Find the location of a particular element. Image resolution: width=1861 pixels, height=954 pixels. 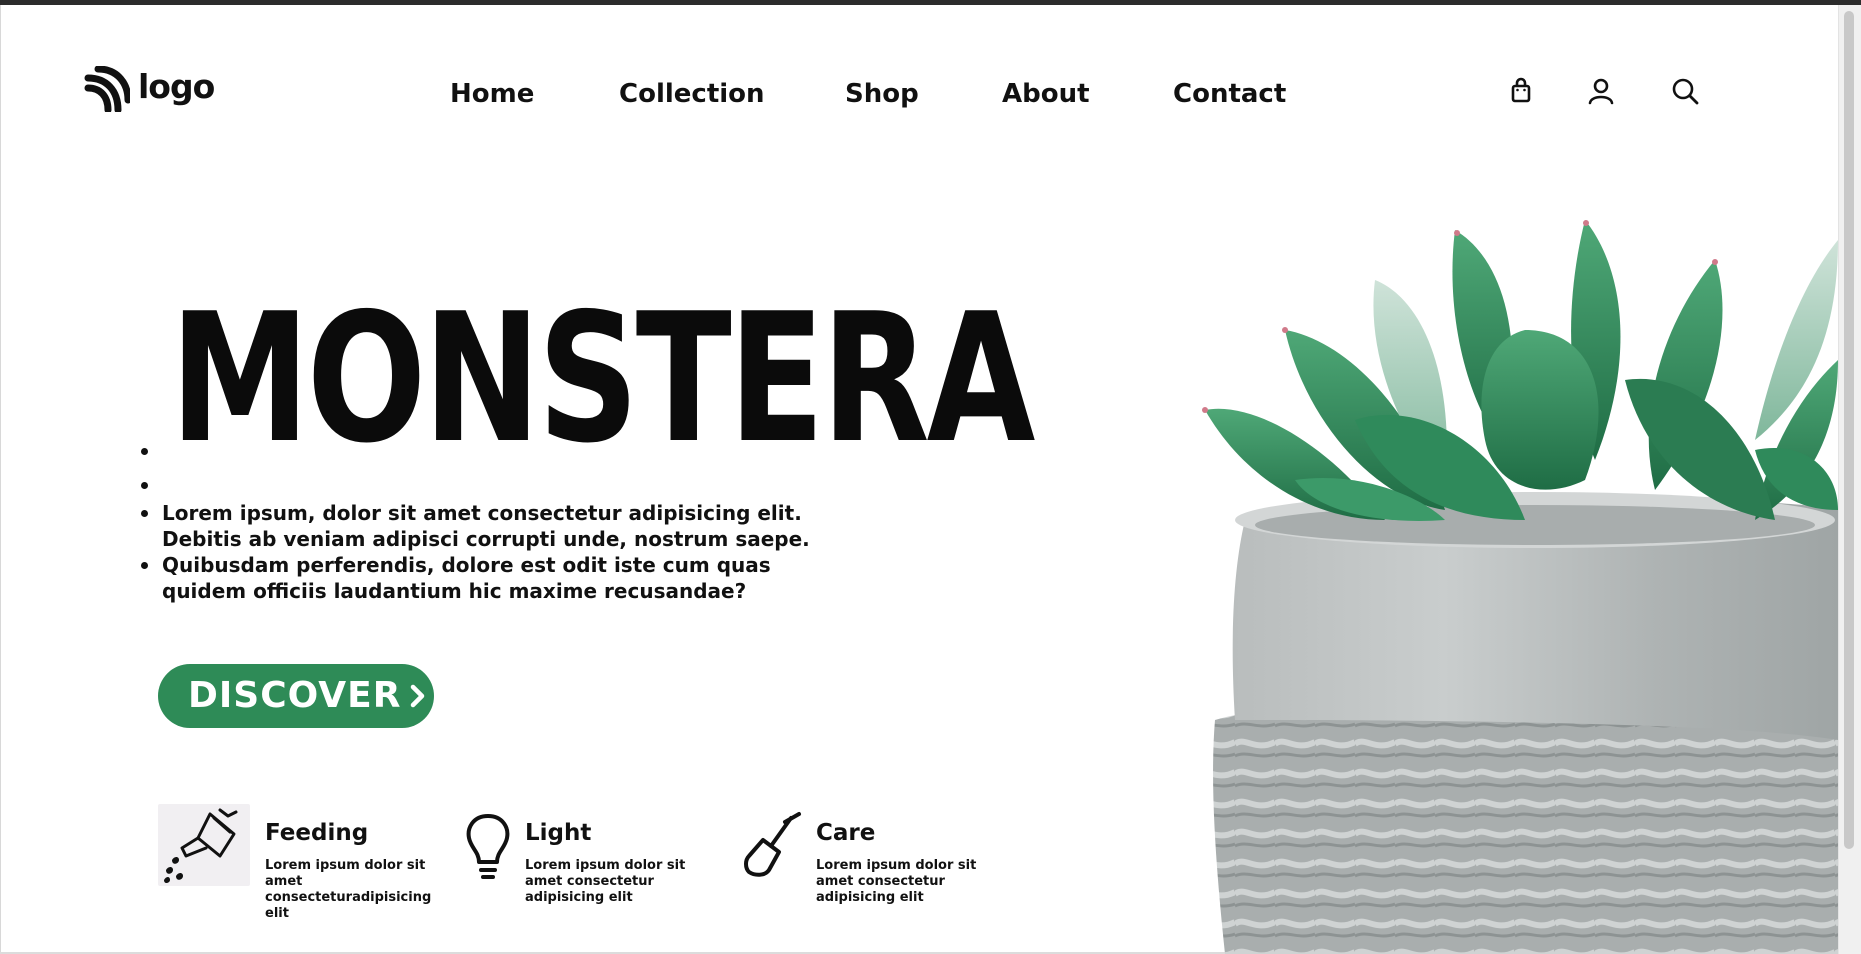

logo-icon is located at coordinates (107, 89).